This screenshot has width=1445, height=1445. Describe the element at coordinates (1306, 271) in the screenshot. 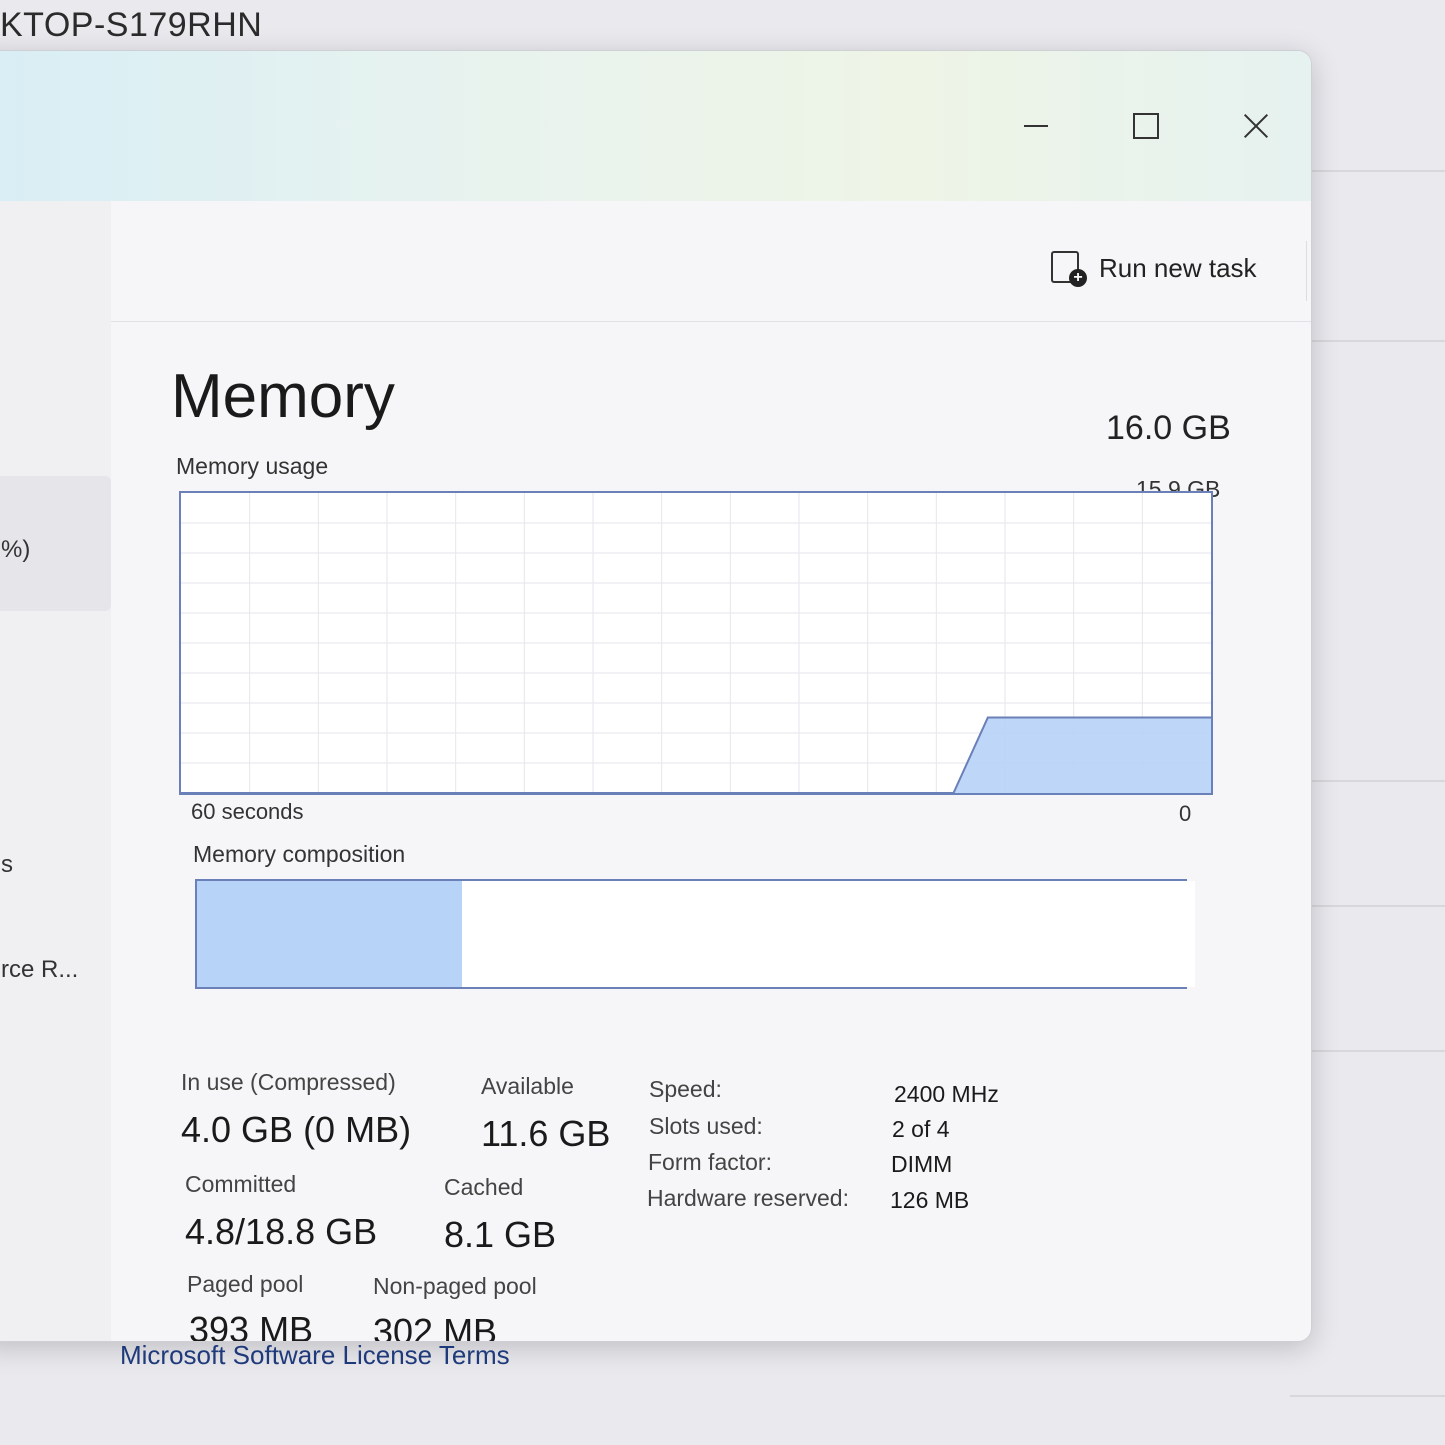

I see `command-bar-divider` at that location.